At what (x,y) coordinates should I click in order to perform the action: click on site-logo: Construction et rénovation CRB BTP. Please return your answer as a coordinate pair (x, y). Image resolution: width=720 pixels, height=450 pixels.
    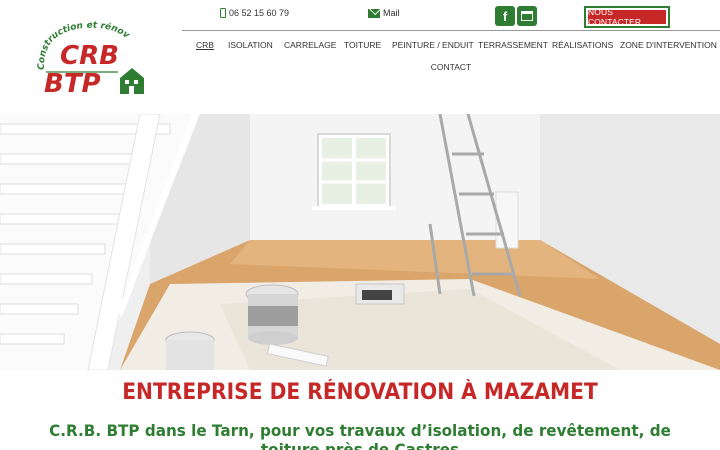
    Looking at the image, I should click on (90, 58).